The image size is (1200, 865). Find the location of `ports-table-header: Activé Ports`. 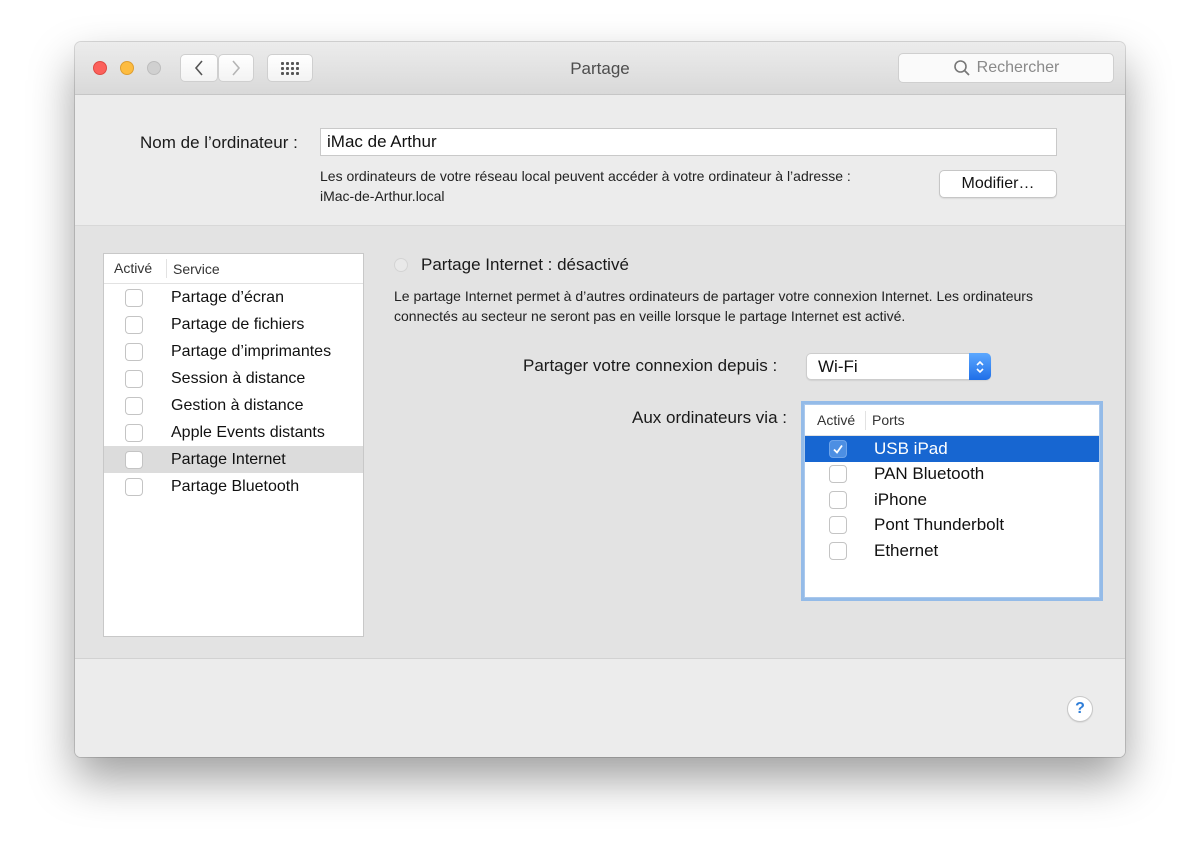

ports-table-header: Activé Ports is located at coordinates (952, 420).